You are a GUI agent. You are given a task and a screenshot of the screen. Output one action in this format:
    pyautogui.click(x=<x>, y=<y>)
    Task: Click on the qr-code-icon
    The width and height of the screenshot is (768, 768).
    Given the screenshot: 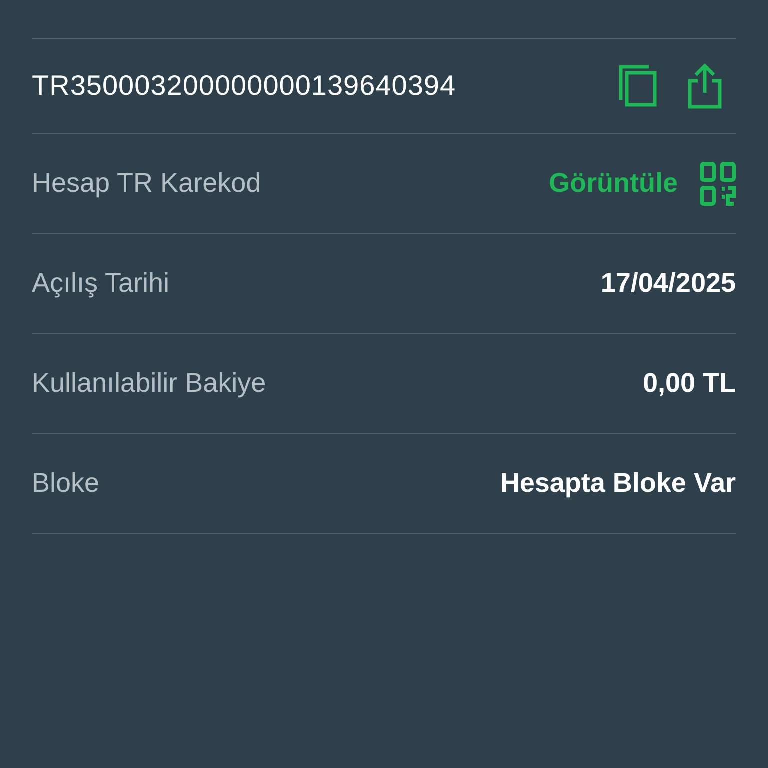 What is the action you would take?
    pyautogui.click(x=718, y=184)
    